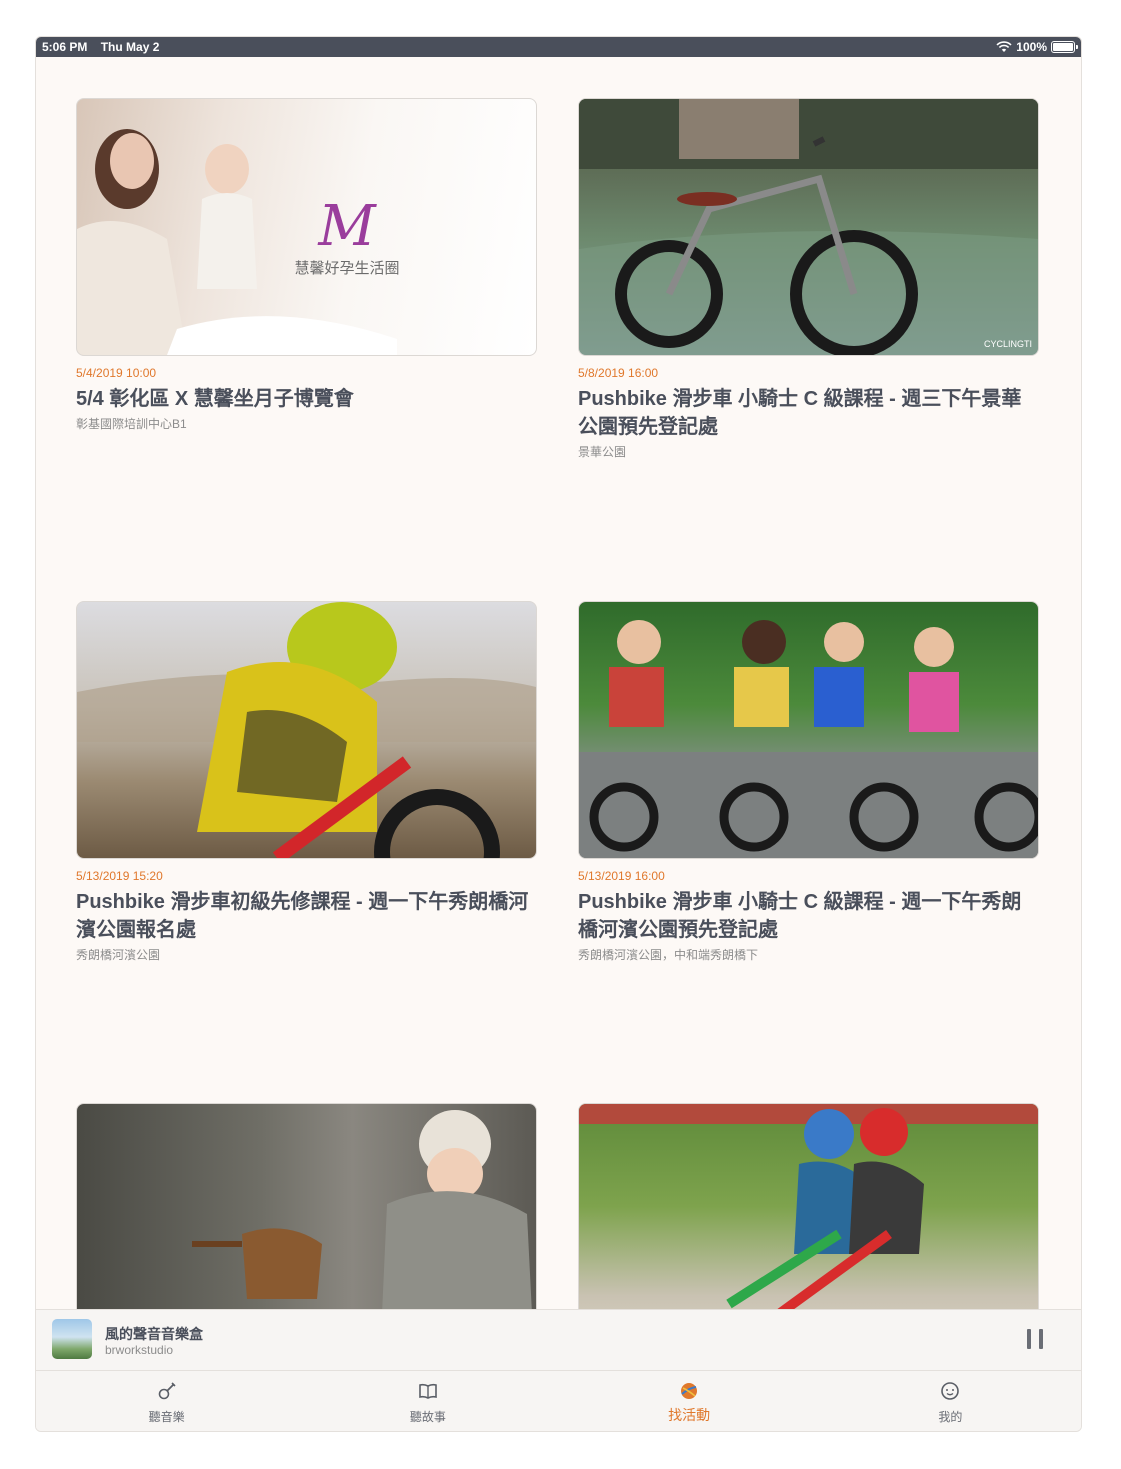 This screenshot has height=1469, width=1121. Describe the element at coordinates (130, 47) in the screenshot. I see `status-date: Thu May 2` at that location.